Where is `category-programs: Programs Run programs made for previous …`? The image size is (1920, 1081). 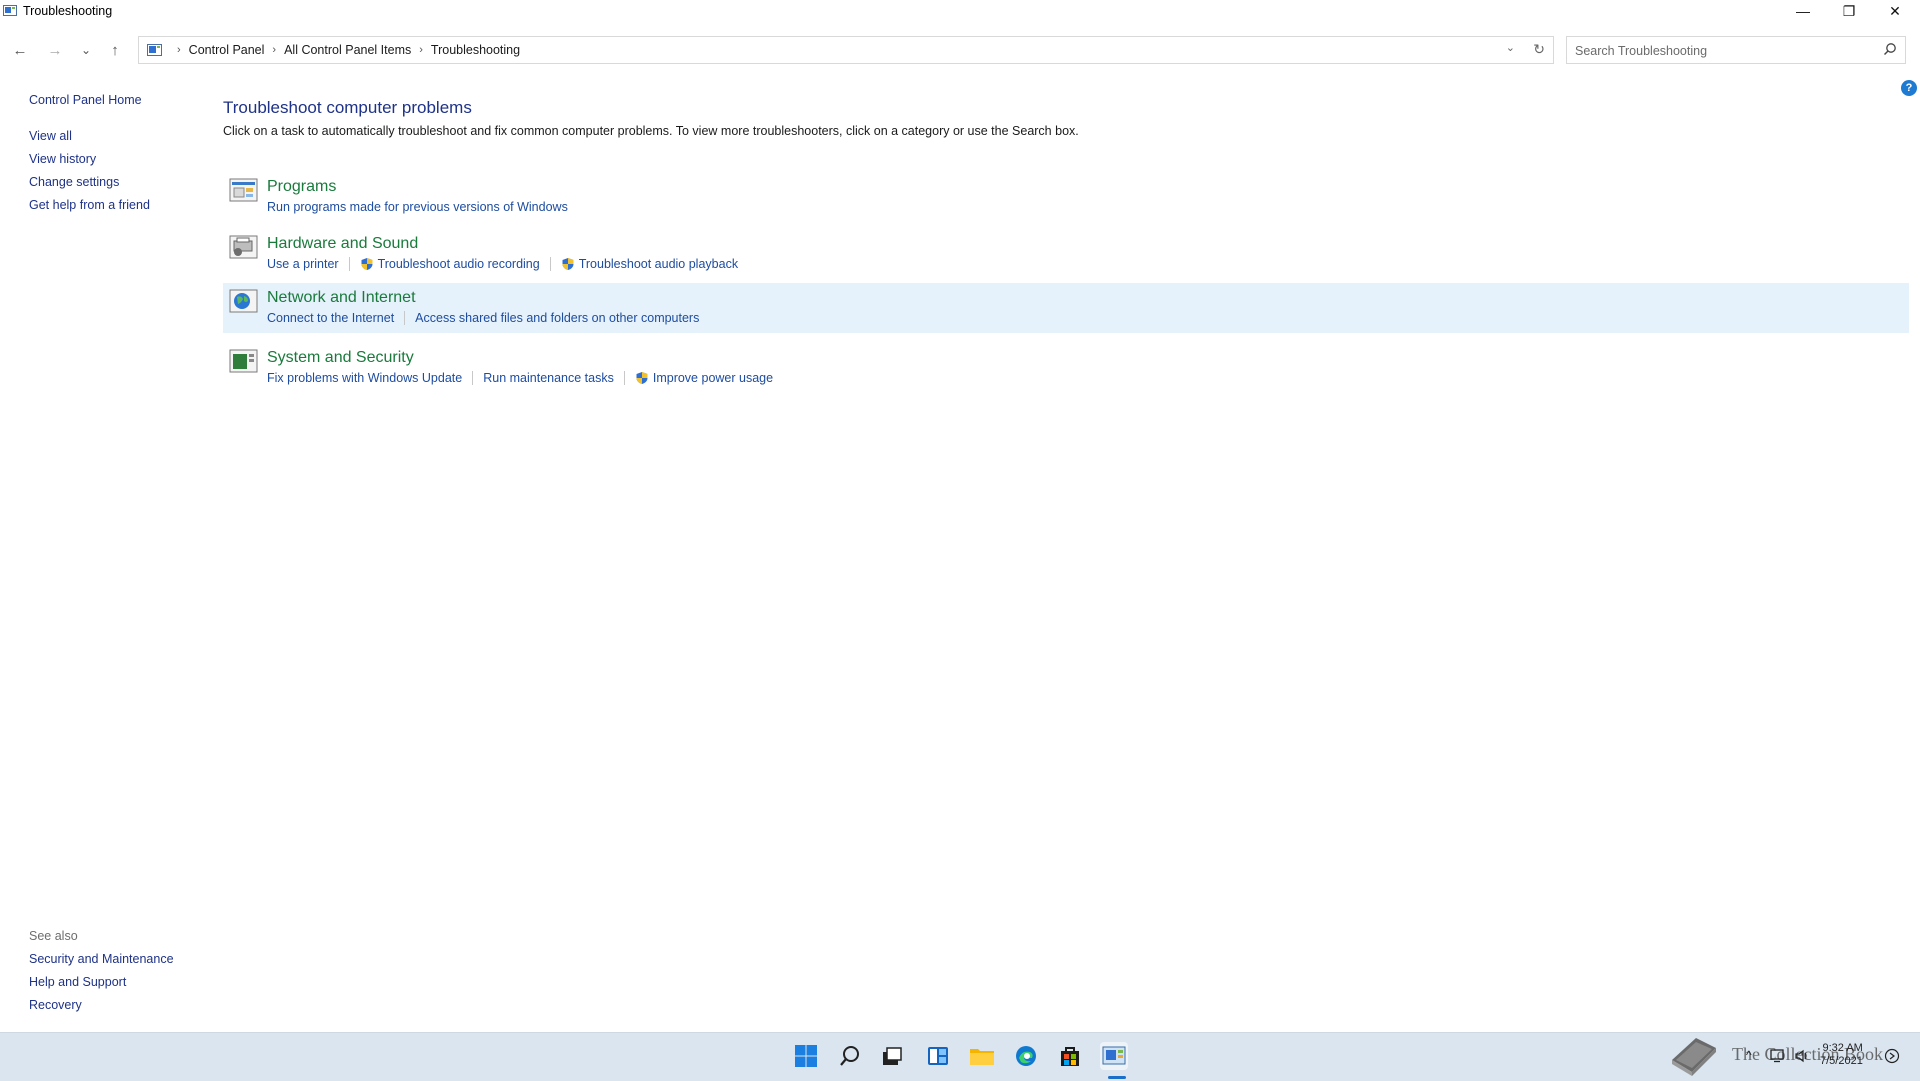
category-programs: Programs Run programs made for previous … is located at coordinates (1066, 197).